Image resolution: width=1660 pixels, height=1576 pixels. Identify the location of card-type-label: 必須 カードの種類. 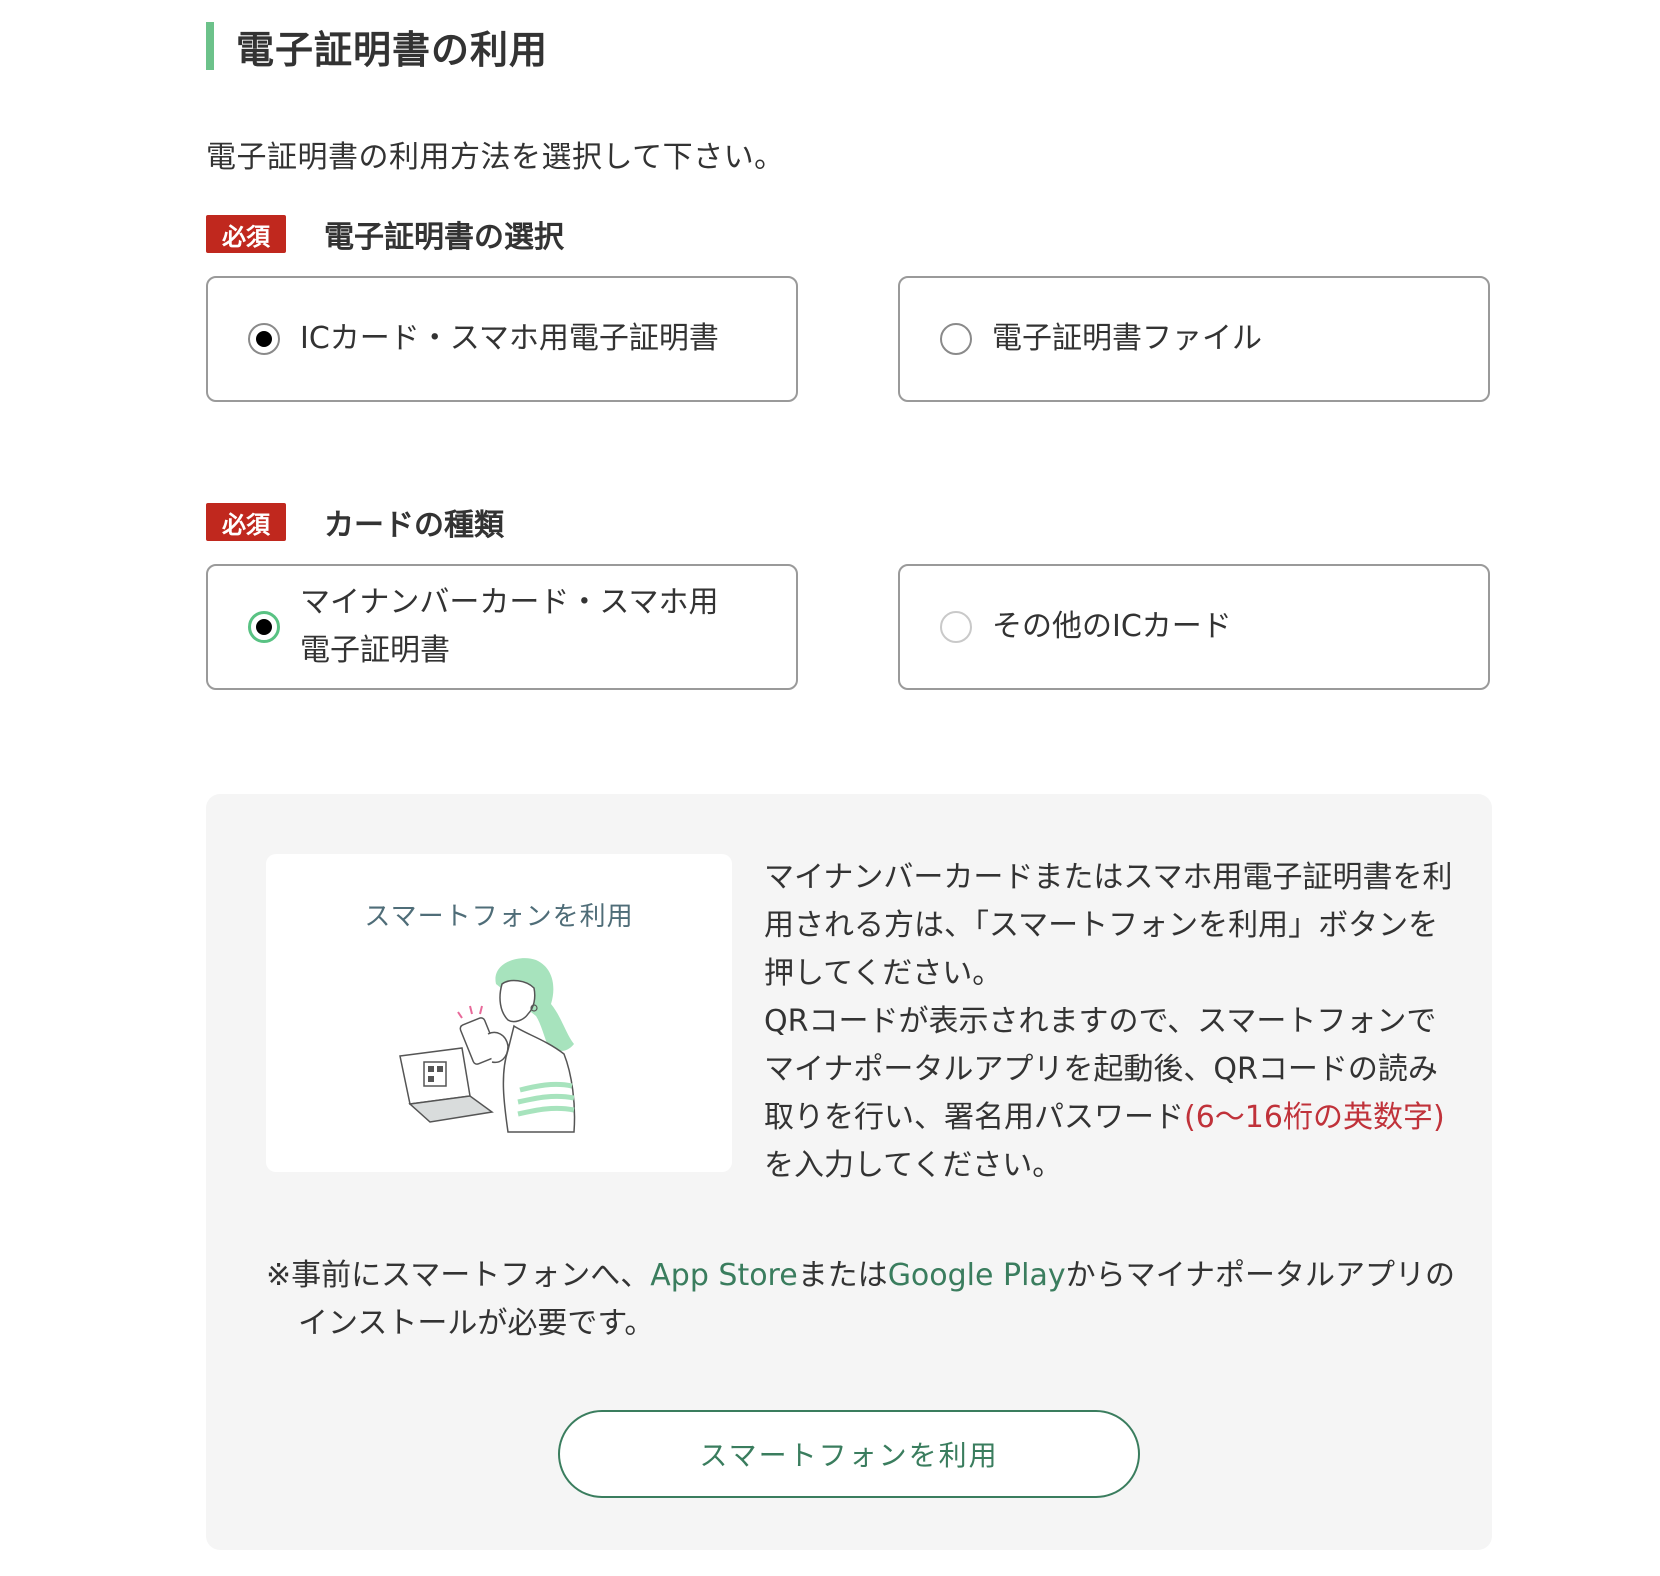
(355, 522).